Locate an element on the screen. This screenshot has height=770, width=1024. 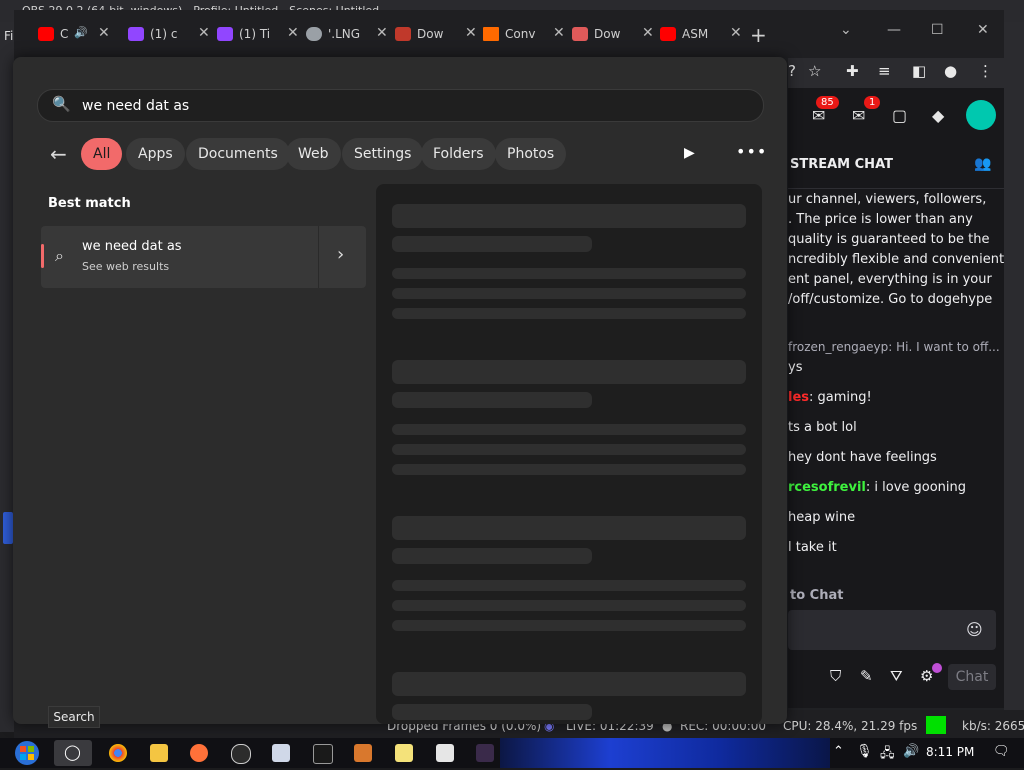
chat-input-label: to Chat is located at coordinates (817, 595).